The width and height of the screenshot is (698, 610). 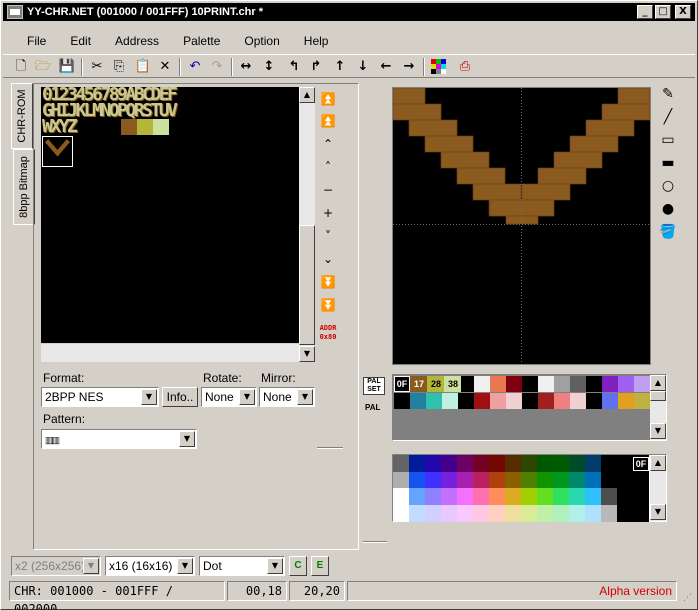 What do you see at coordinates (668, 209) in the screenshot?
I see `filled-circle-icon: ●` at bounding box center [668, 209].